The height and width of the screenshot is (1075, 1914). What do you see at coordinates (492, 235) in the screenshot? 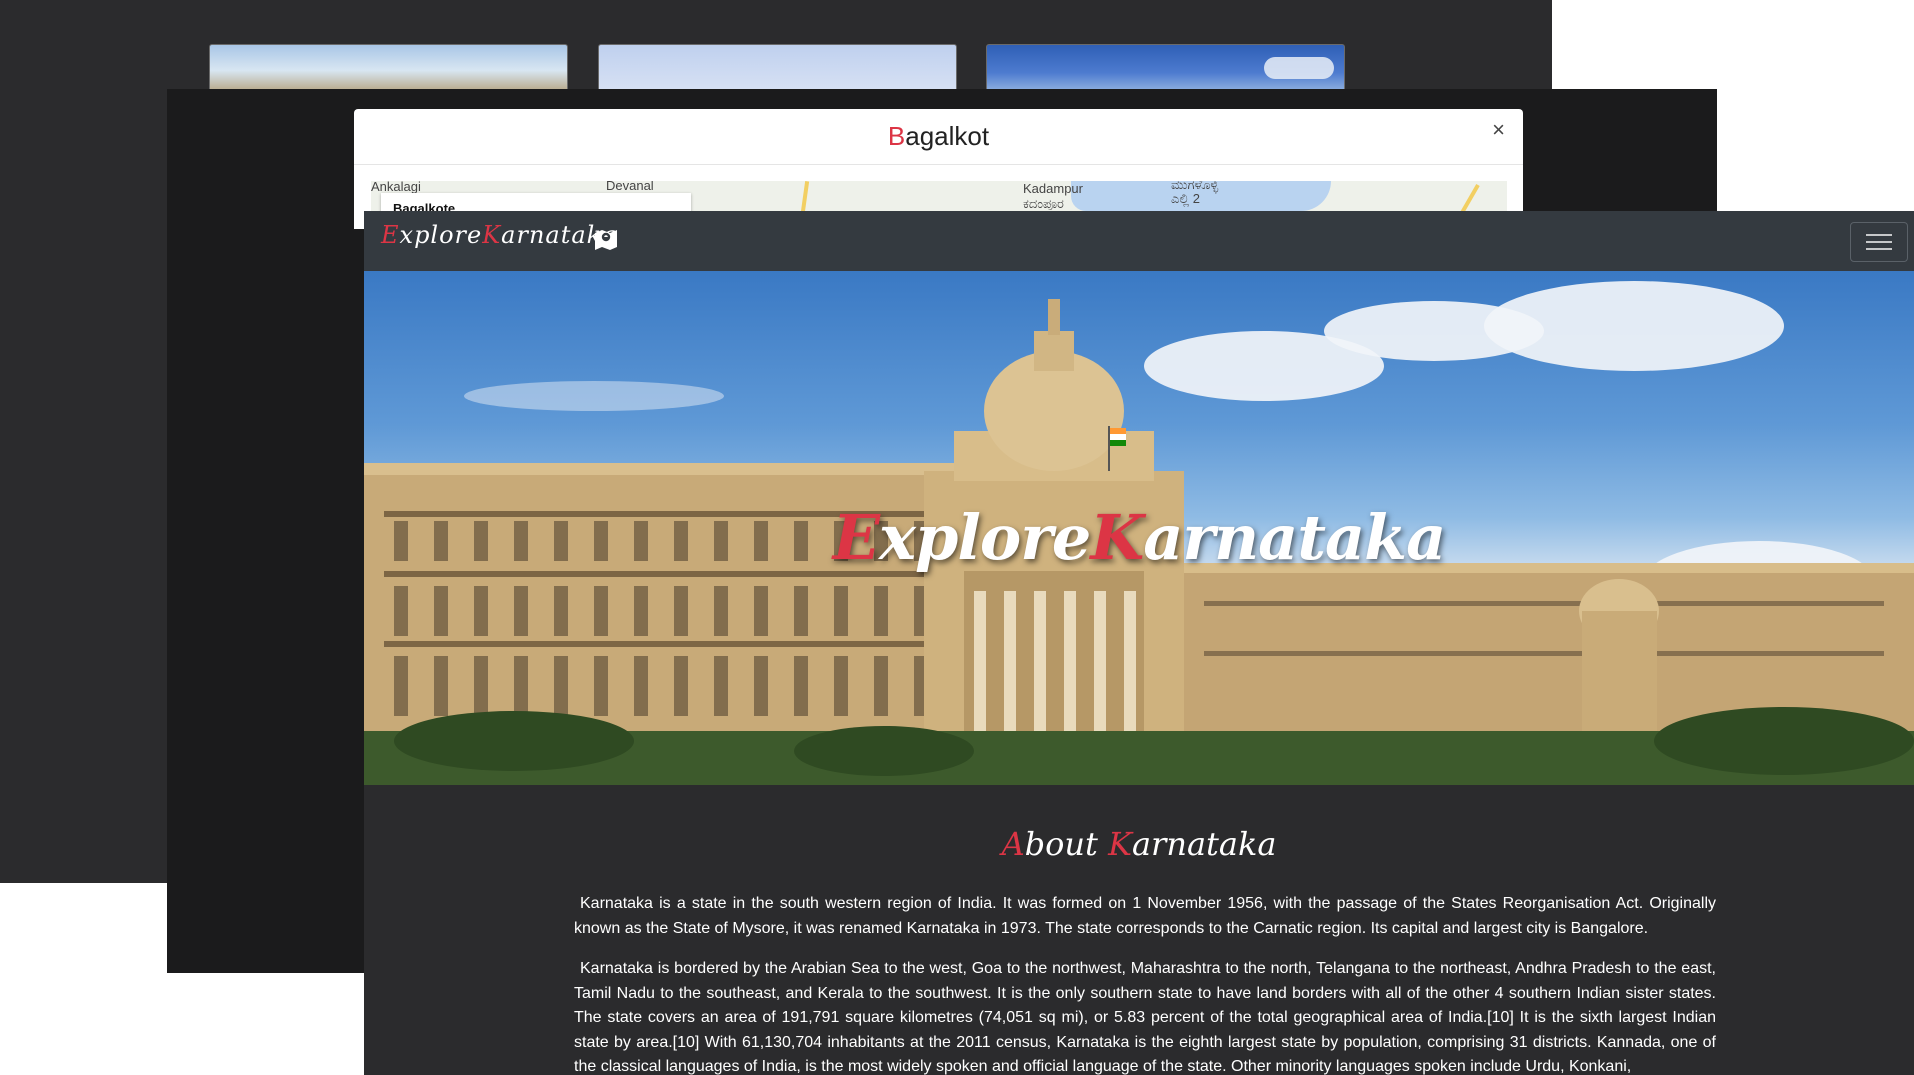
I see `brand-initial-k: K` at bounding box center [492, 235].